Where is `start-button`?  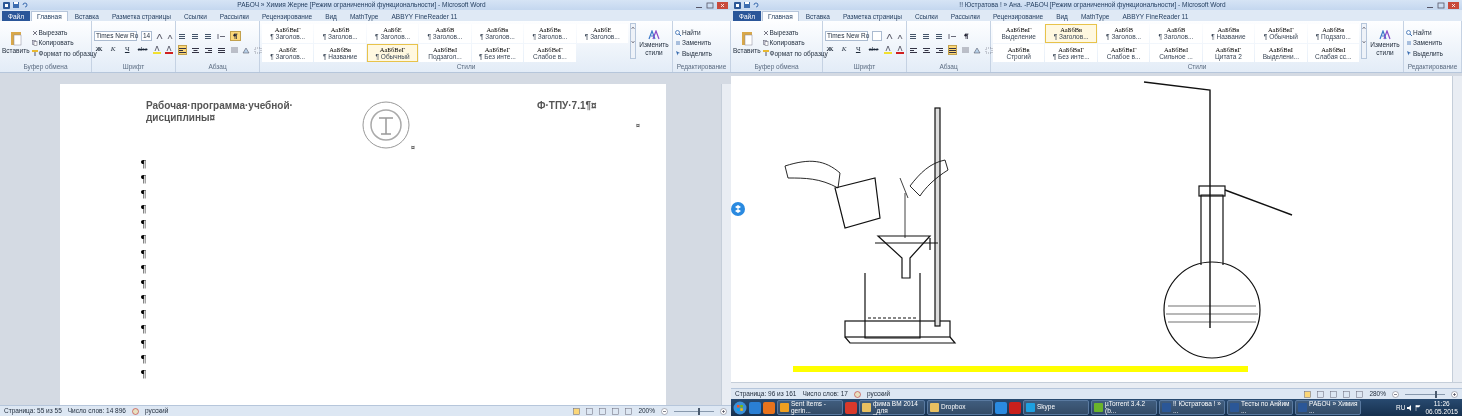 start-button is located at coordinates (740, 407).